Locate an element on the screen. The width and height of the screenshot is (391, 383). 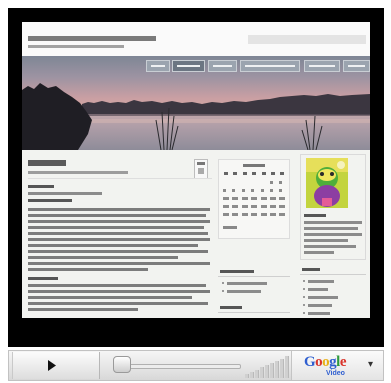
player-control-bar: Google Video ▾ is located at coordinates (196, 365).